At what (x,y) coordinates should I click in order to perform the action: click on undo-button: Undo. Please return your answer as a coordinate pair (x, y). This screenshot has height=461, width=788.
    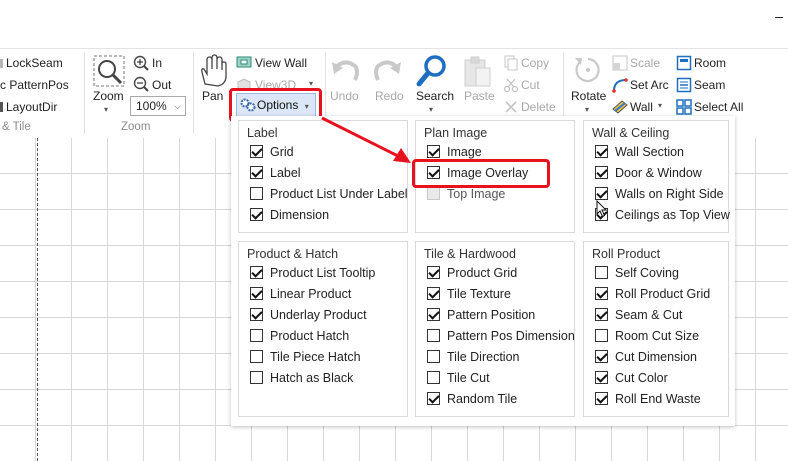
    Looking at the image, I should click on (344, 96).